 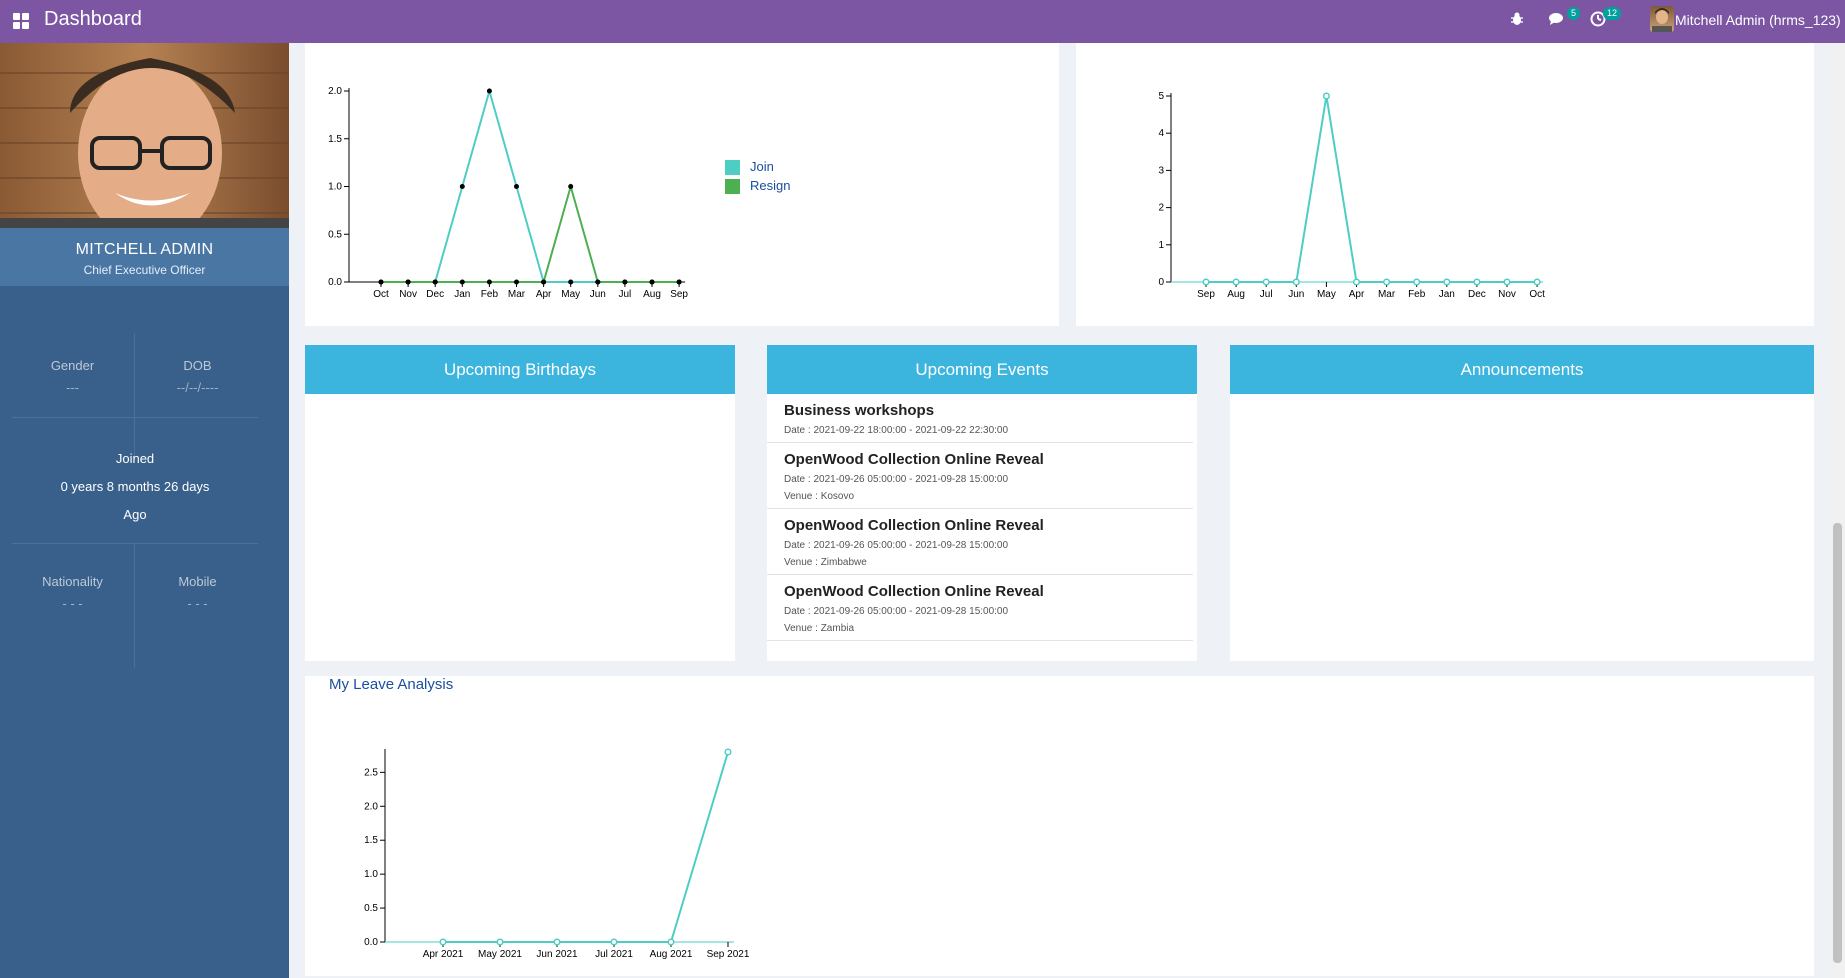 What do you see at coordinates (982, 369) in the screenshot?
I see `events-header: Upcoming Events` at bounding box center [982, 369].